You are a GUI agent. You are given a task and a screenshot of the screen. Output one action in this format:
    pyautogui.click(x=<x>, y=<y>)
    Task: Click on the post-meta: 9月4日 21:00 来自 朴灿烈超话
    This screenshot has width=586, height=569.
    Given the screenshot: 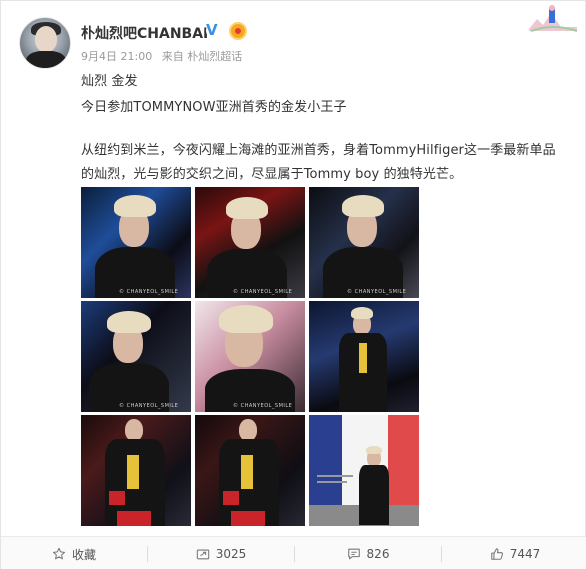 What is the action you would take?
    pyautogui.click(x=161, y=56)
    